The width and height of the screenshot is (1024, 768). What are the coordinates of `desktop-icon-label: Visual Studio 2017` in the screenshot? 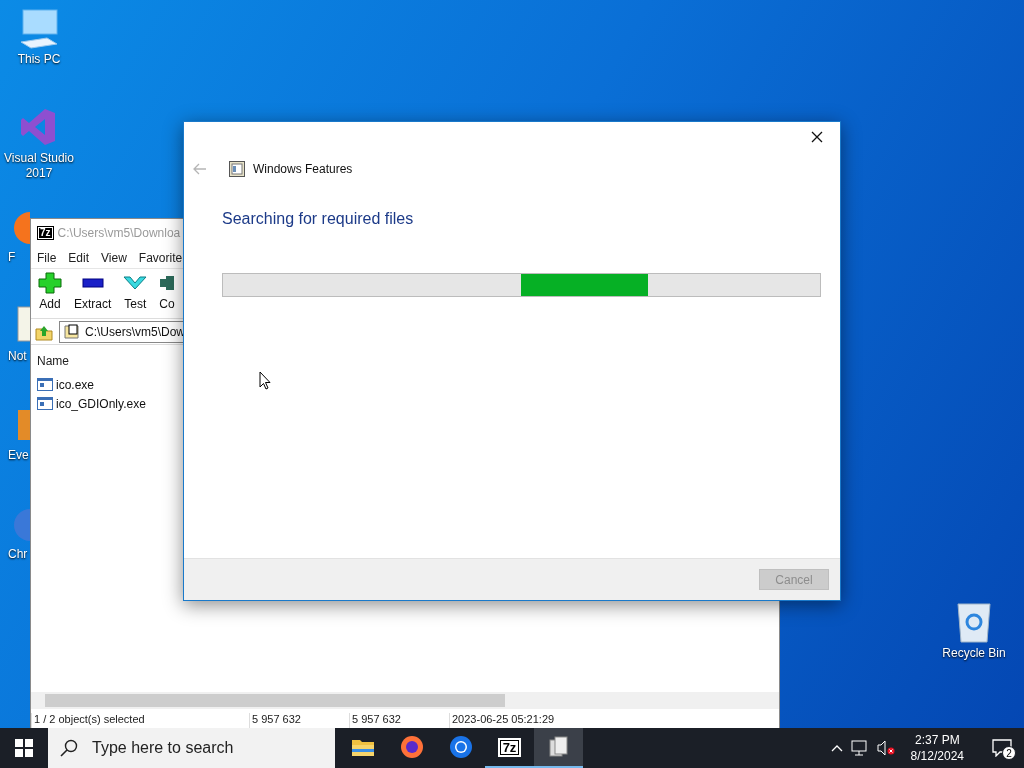 It's located at (39, 166).